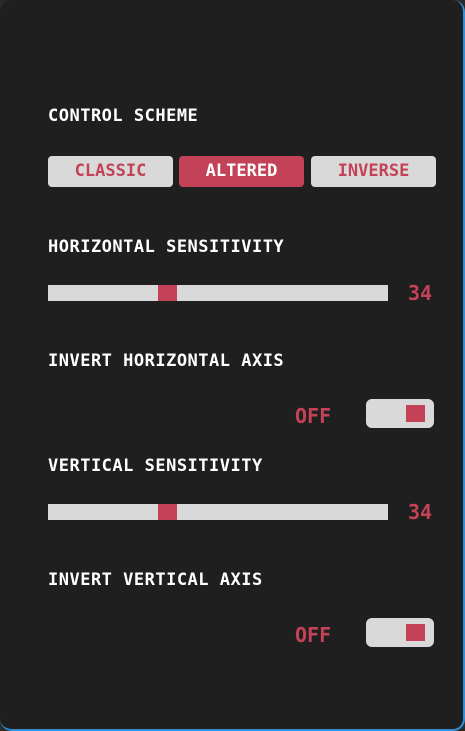 The height and width of the screenshot is (731, 465). Describe the element at coordinates (166, 247) in the screenshot. I see `horizontal-sensitivity-label: HORIZONTAL SENSITIVITY` at that location.